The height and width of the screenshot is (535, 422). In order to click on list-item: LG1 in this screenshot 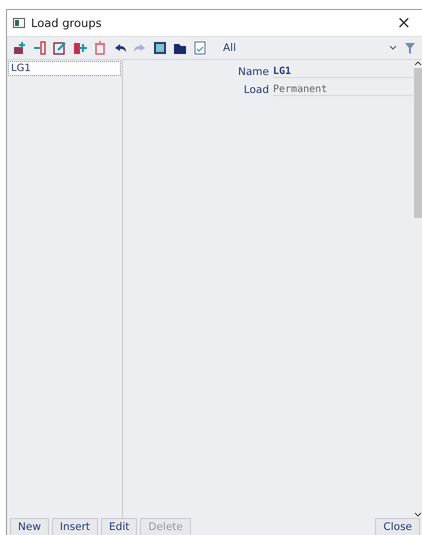, I will do `click(64, 68)`.